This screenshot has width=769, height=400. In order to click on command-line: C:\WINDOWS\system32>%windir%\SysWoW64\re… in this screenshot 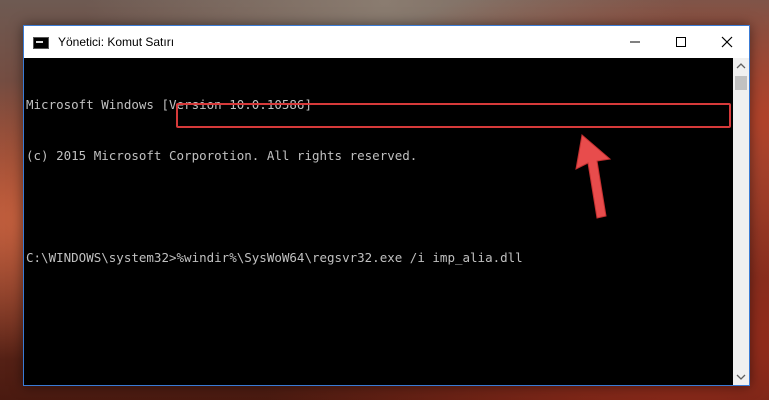, I will do `click(380, 257)`.